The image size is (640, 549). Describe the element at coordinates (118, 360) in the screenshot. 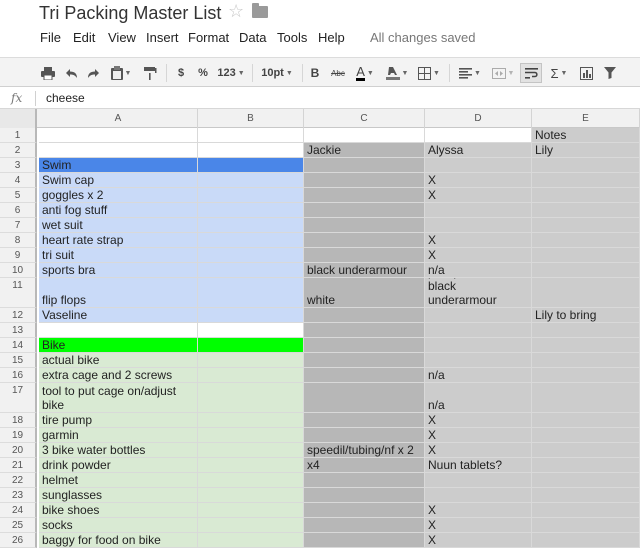

I see `cell-a: actual bike` at that location.